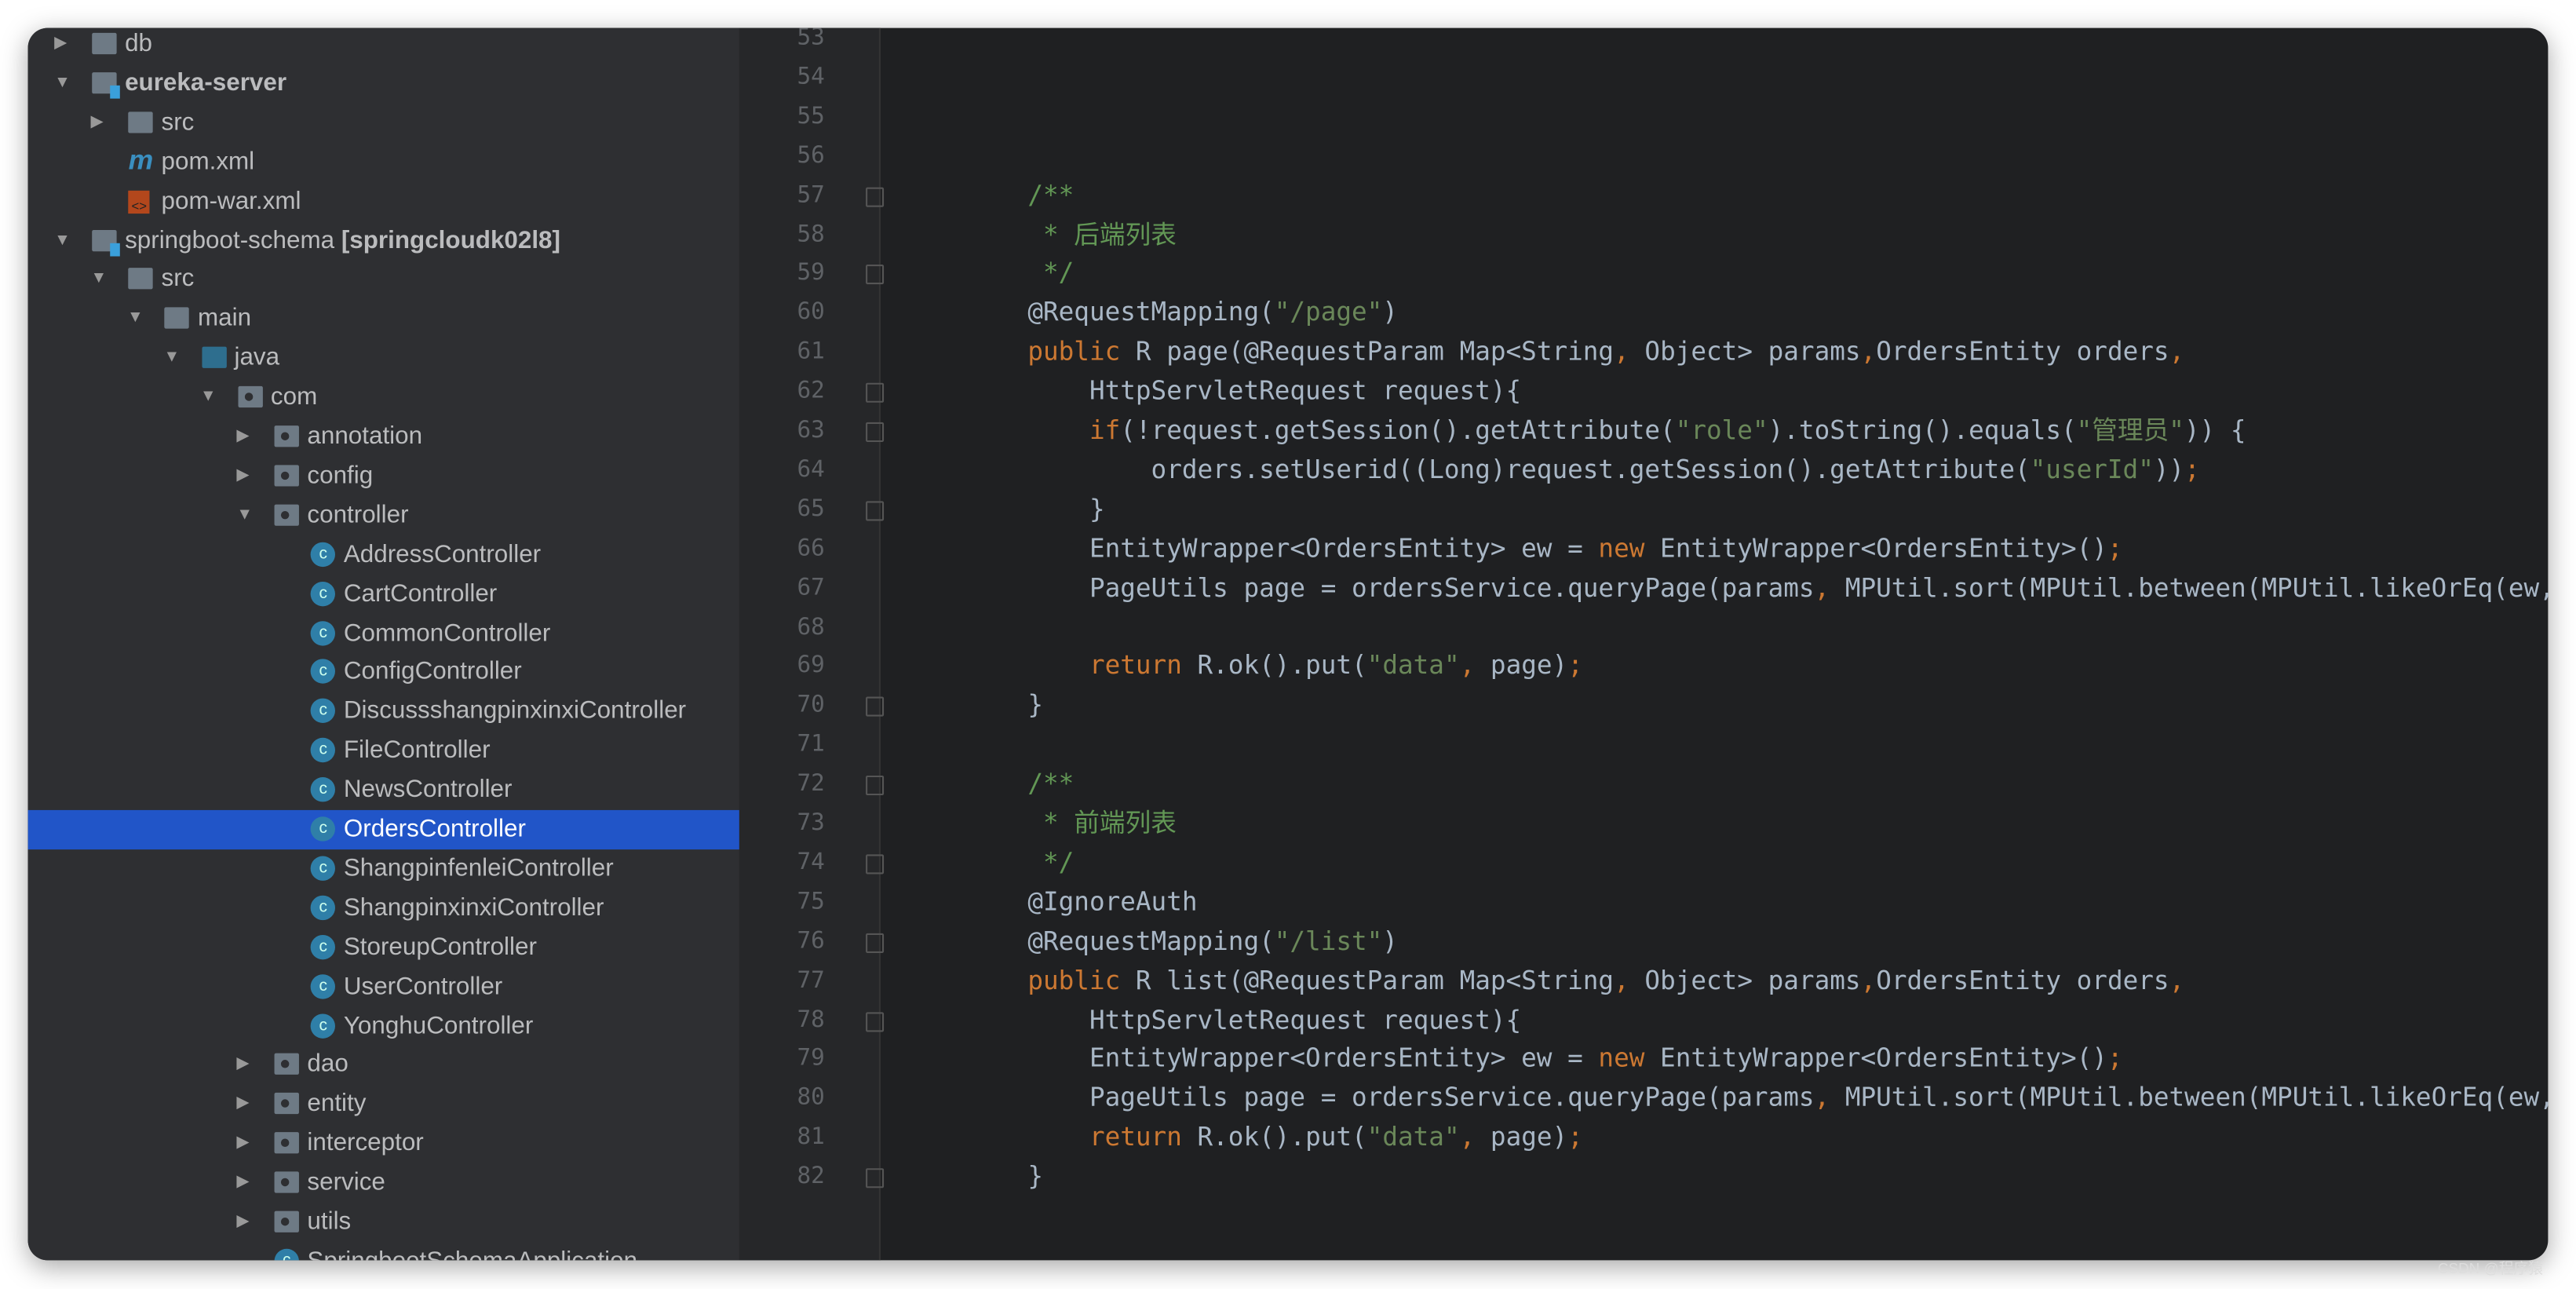  I want to click on tree-item-label: UserController, so click(423, 986).